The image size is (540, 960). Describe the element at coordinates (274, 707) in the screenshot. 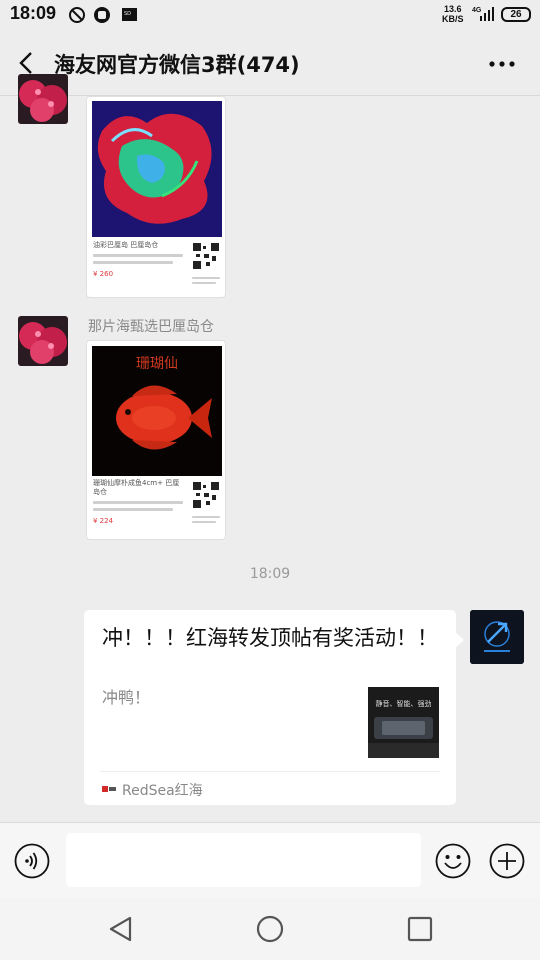

I see `link-card-message: 冲！！！红海转发顶帖有奖活动！！ 冲鸭！ 静音、智能、强劲 RedSea红海` at that location.